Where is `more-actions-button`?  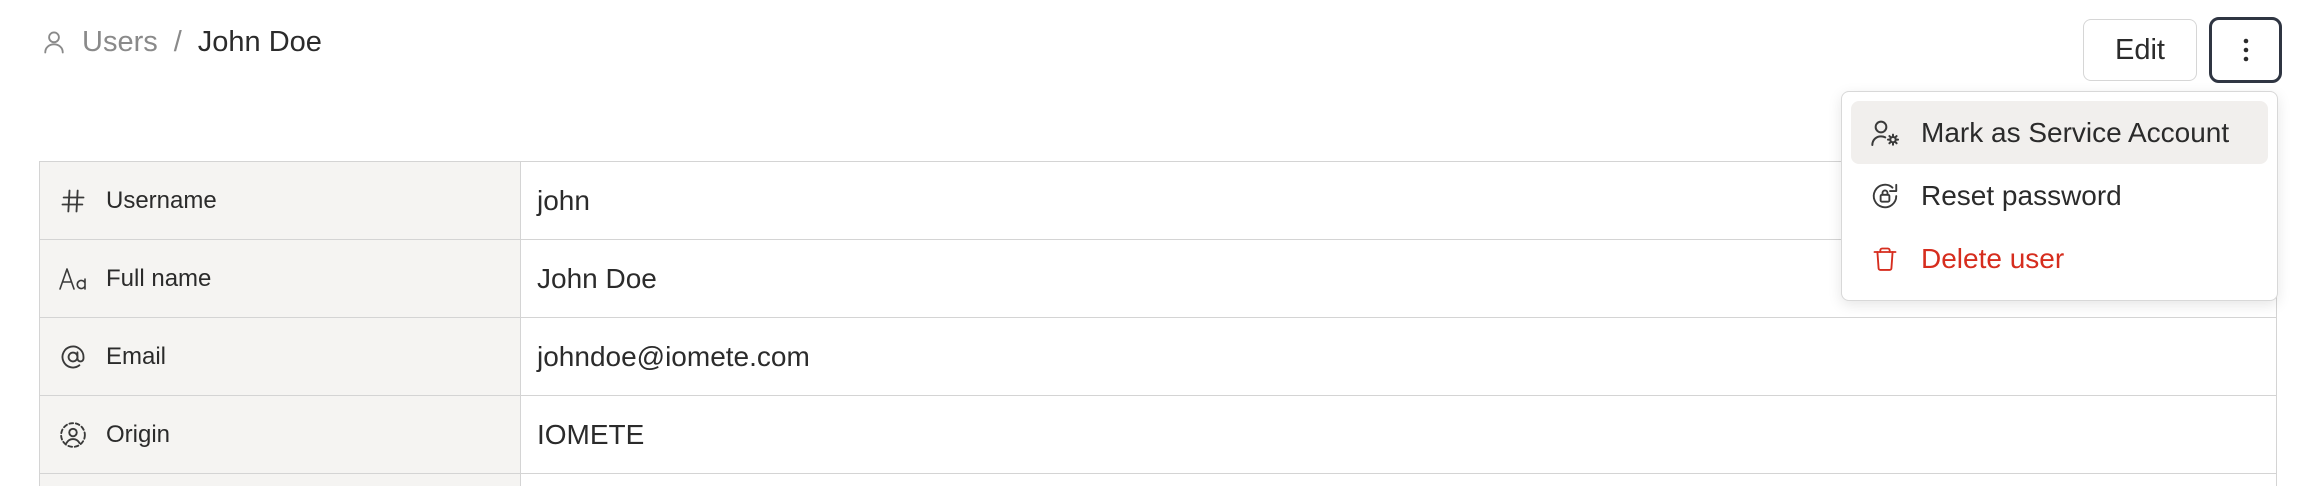
more-actions-button is located at coordinates (2245, 50).